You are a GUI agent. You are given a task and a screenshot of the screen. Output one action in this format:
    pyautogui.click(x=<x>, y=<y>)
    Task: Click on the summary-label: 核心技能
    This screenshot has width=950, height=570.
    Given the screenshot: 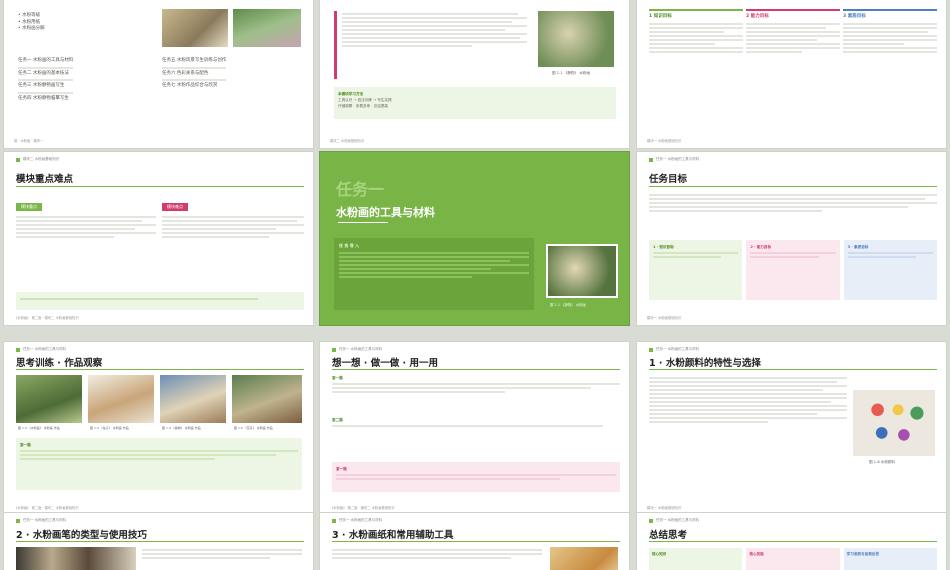 What is the action you would take?
    pyautogui.click(x=756, y=554)
    